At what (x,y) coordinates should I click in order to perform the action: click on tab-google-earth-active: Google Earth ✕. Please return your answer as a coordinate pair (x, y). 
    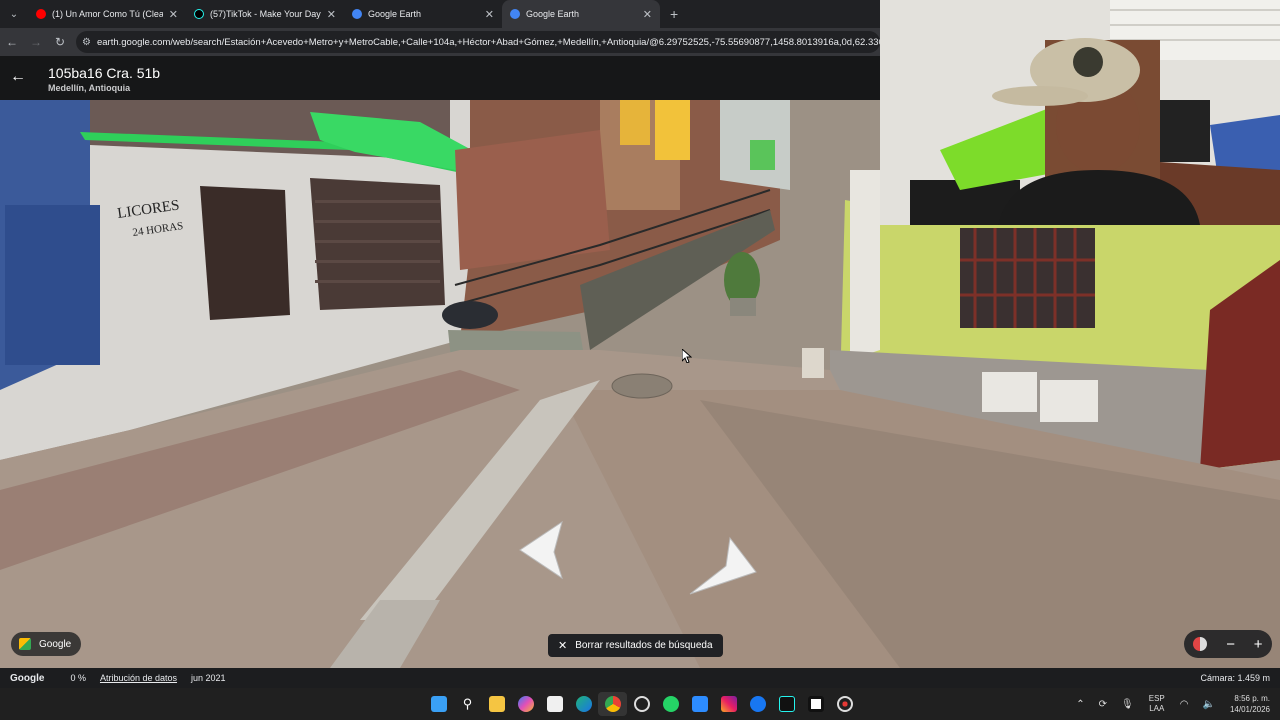
    Looking at the image, I should click on (581, 14).